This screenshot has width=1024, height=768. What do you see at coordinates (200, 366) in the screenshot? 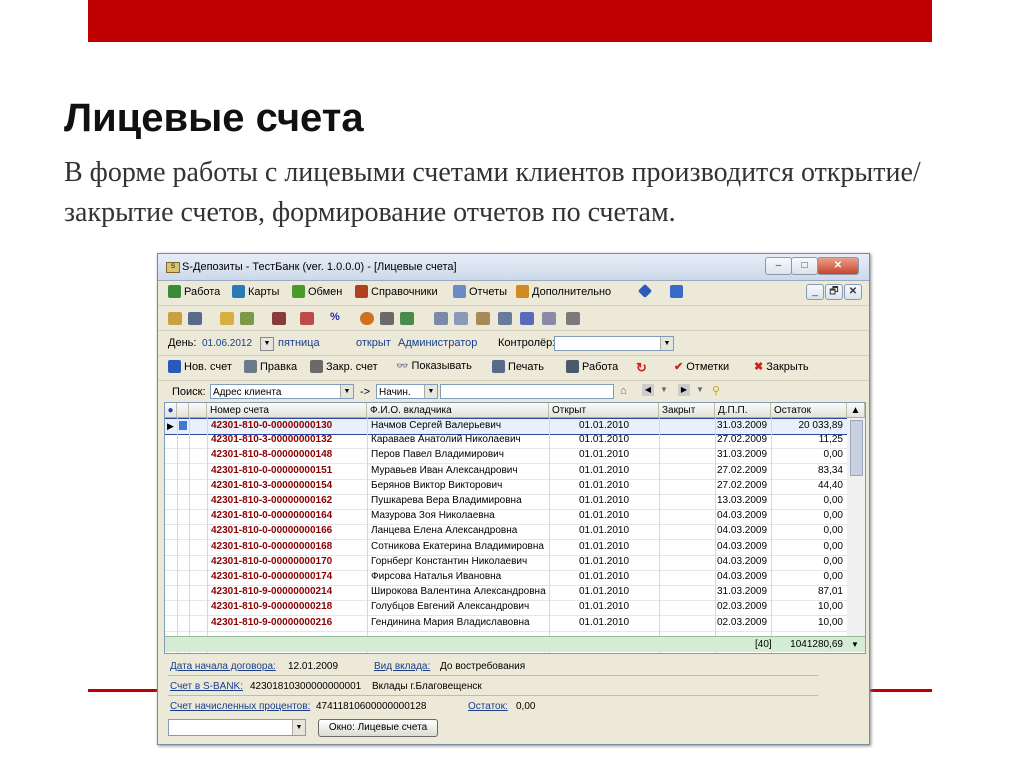
I see `new-account-button: Нов. счет` at bounding box center [200, 366].